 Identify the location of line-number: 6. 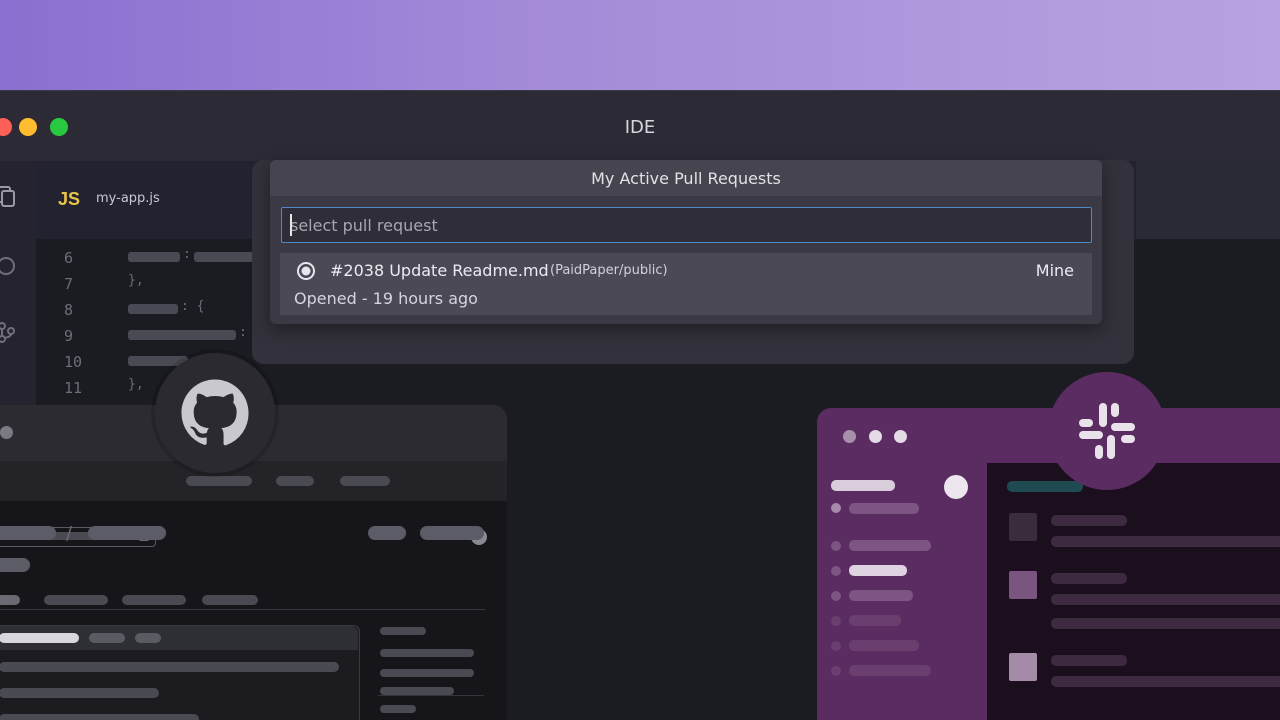
(69, 258).